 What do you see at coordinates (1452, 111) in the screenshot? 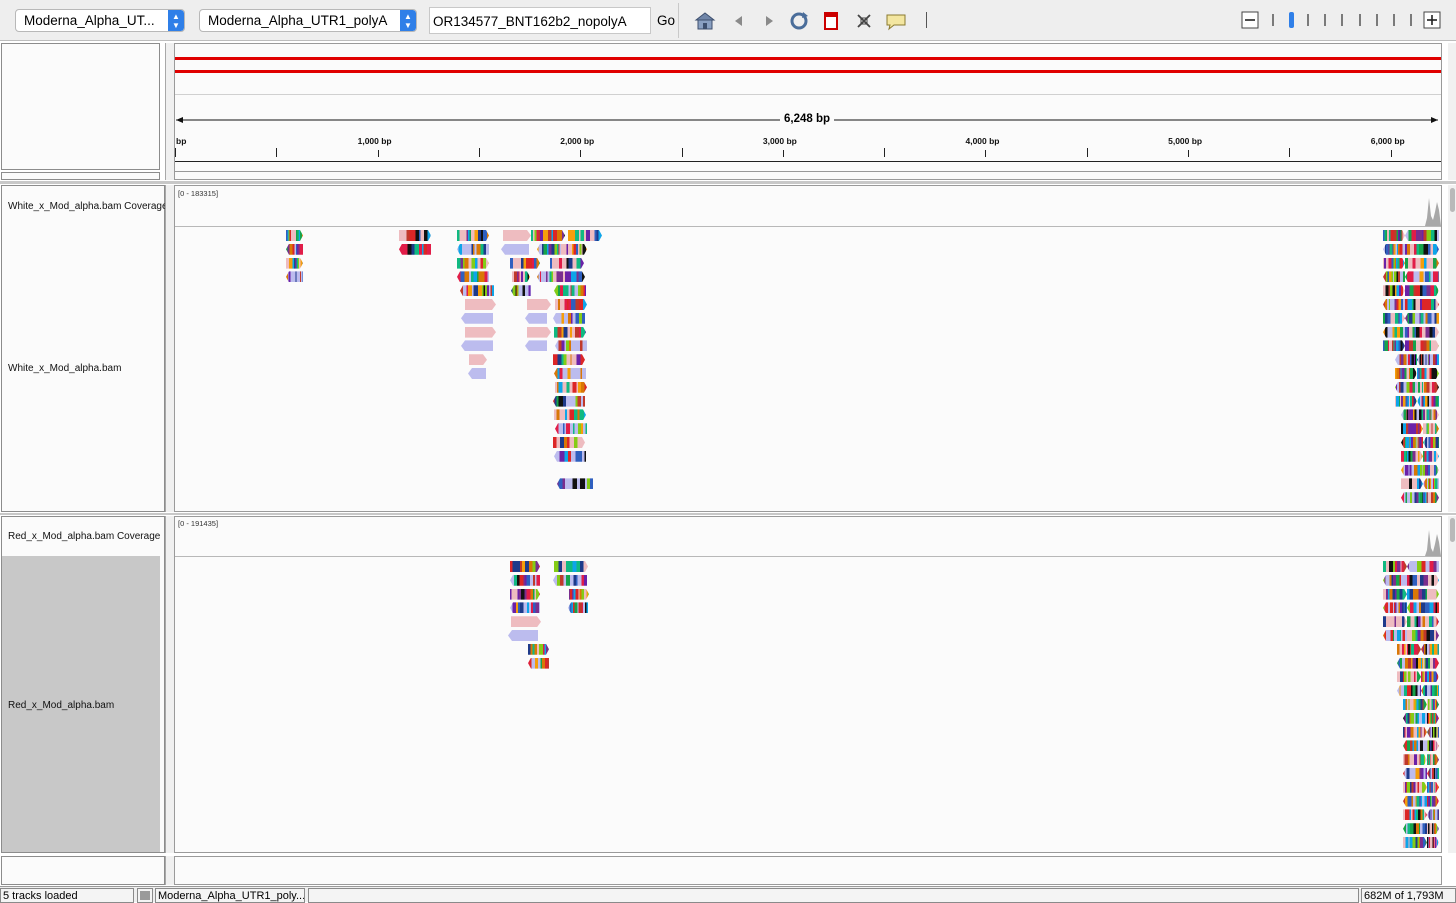
I see `header-scrollbar` at bounding box center [1452, 111].